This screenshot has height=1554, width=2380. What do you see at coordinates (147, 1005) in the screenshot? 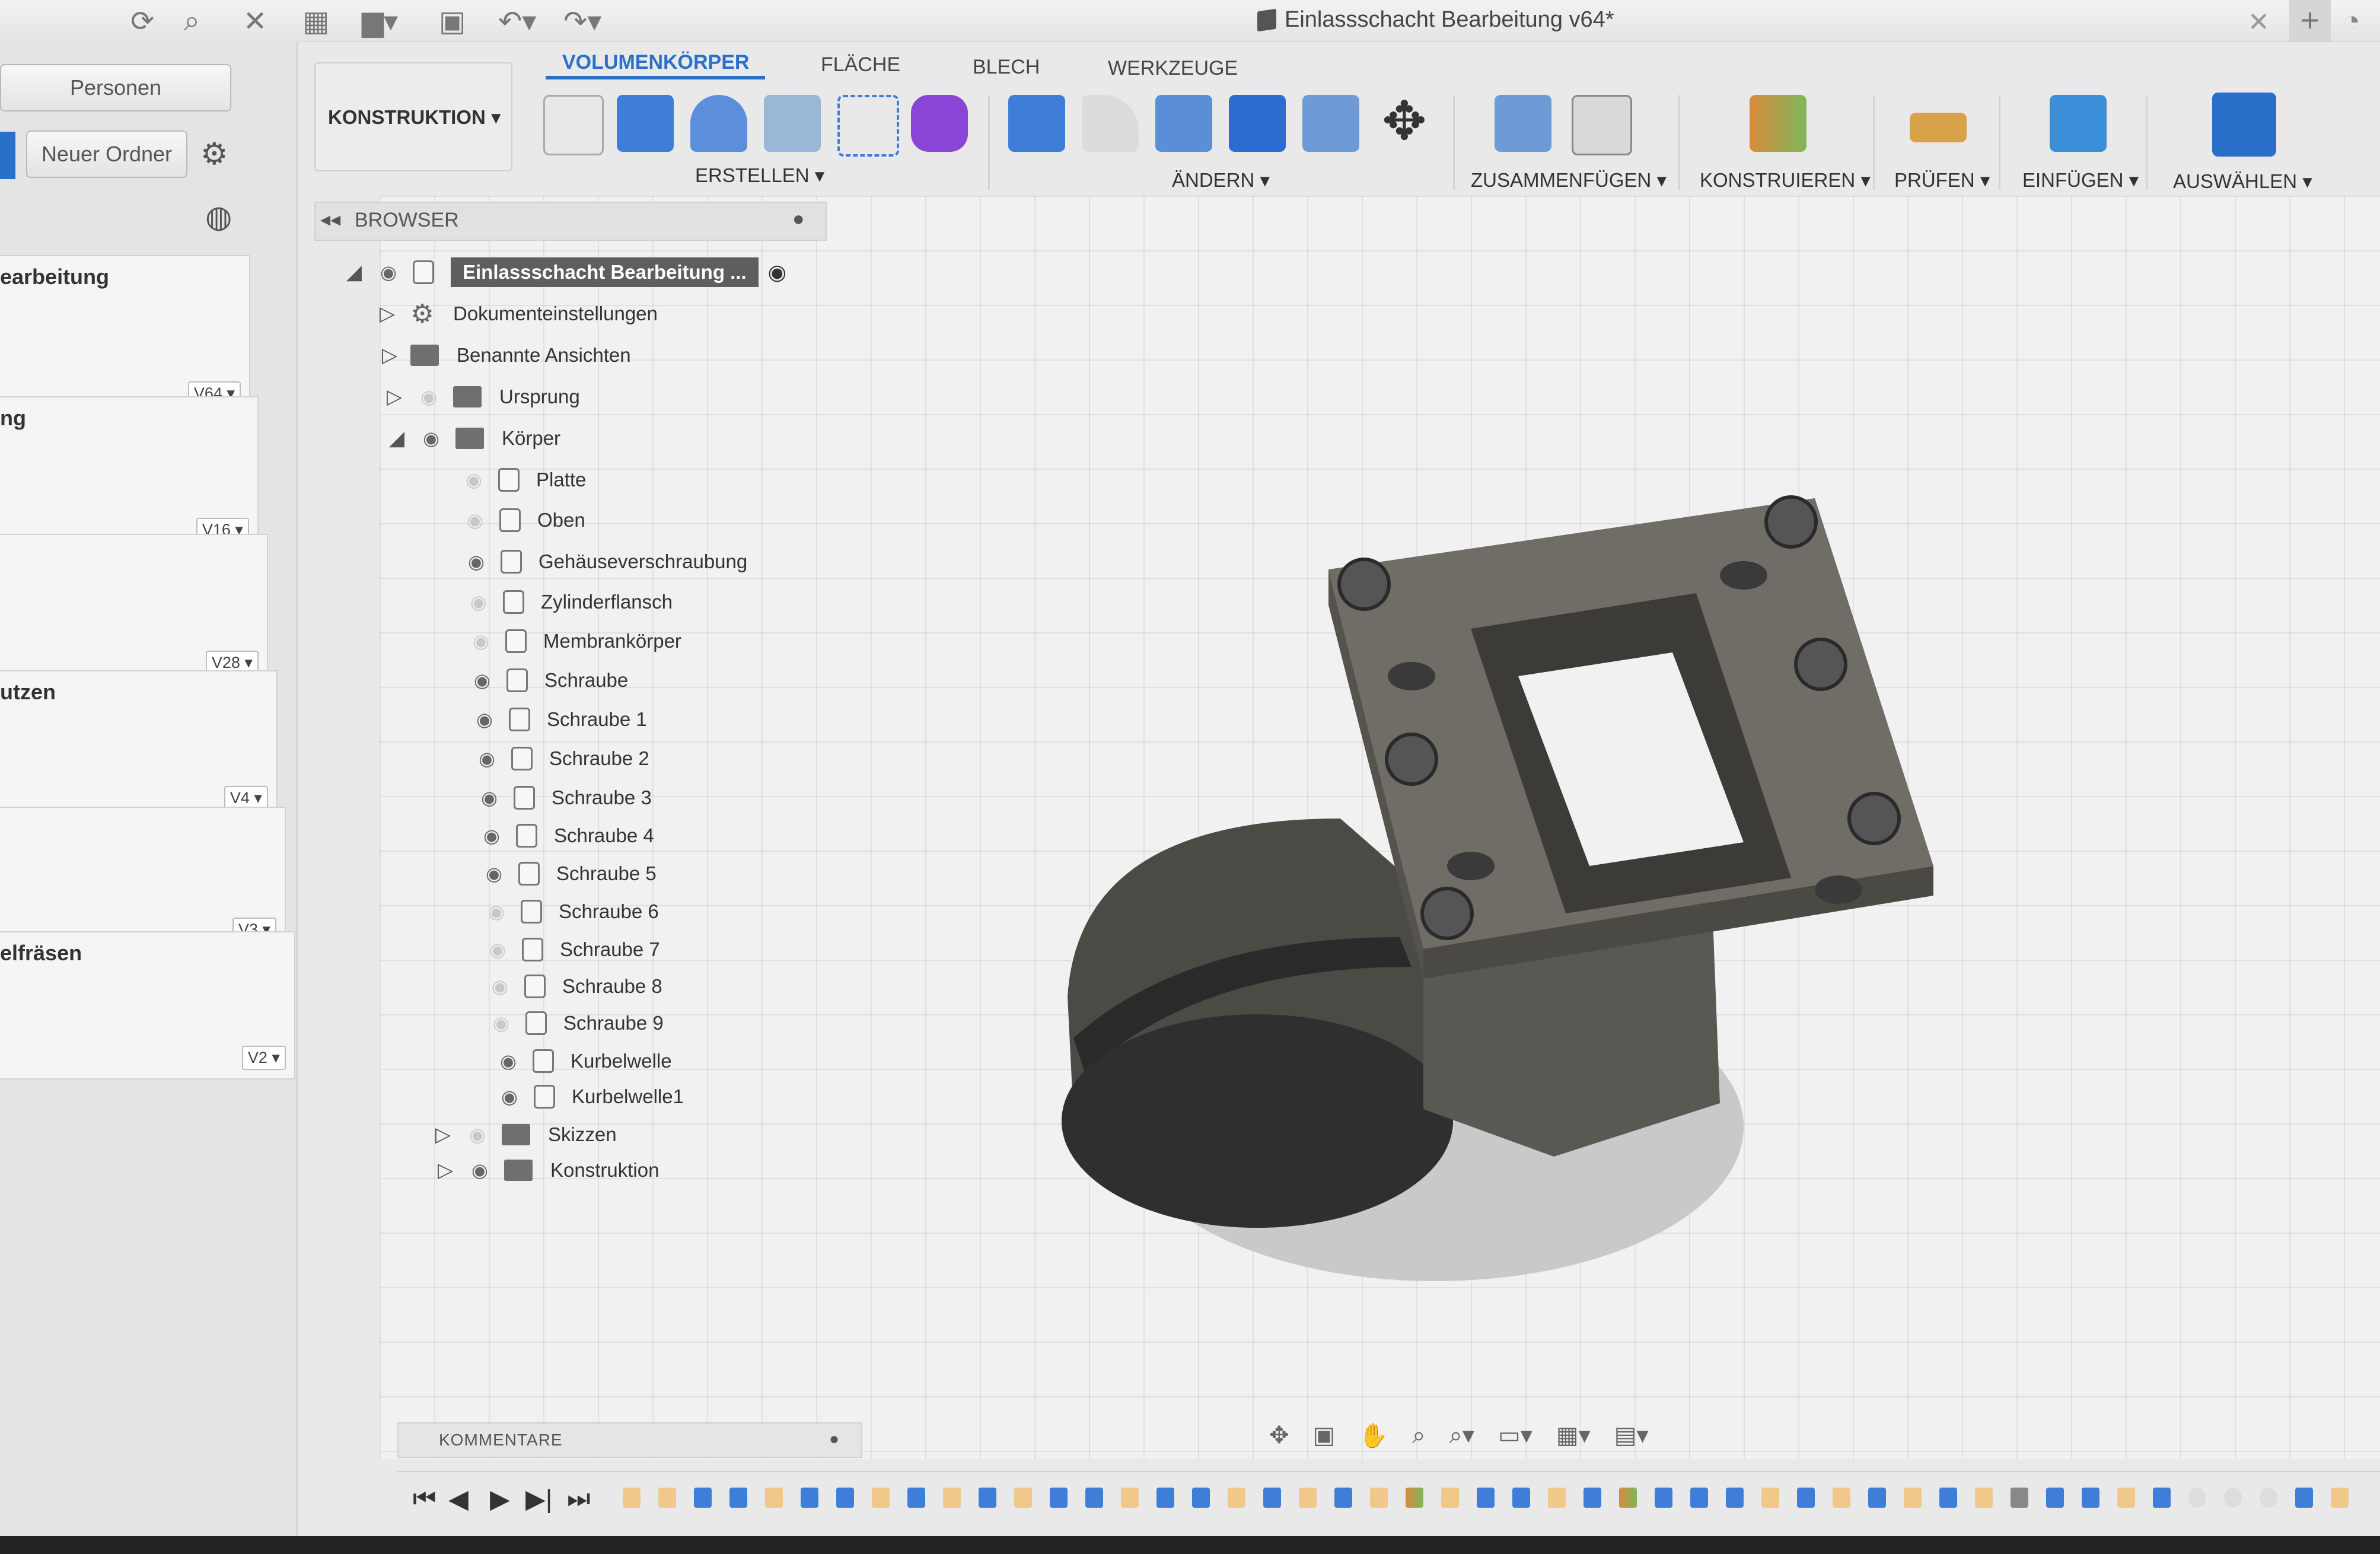
I see `project-card: elfräsen V2 ▾` at bounding box center [147, 1005].